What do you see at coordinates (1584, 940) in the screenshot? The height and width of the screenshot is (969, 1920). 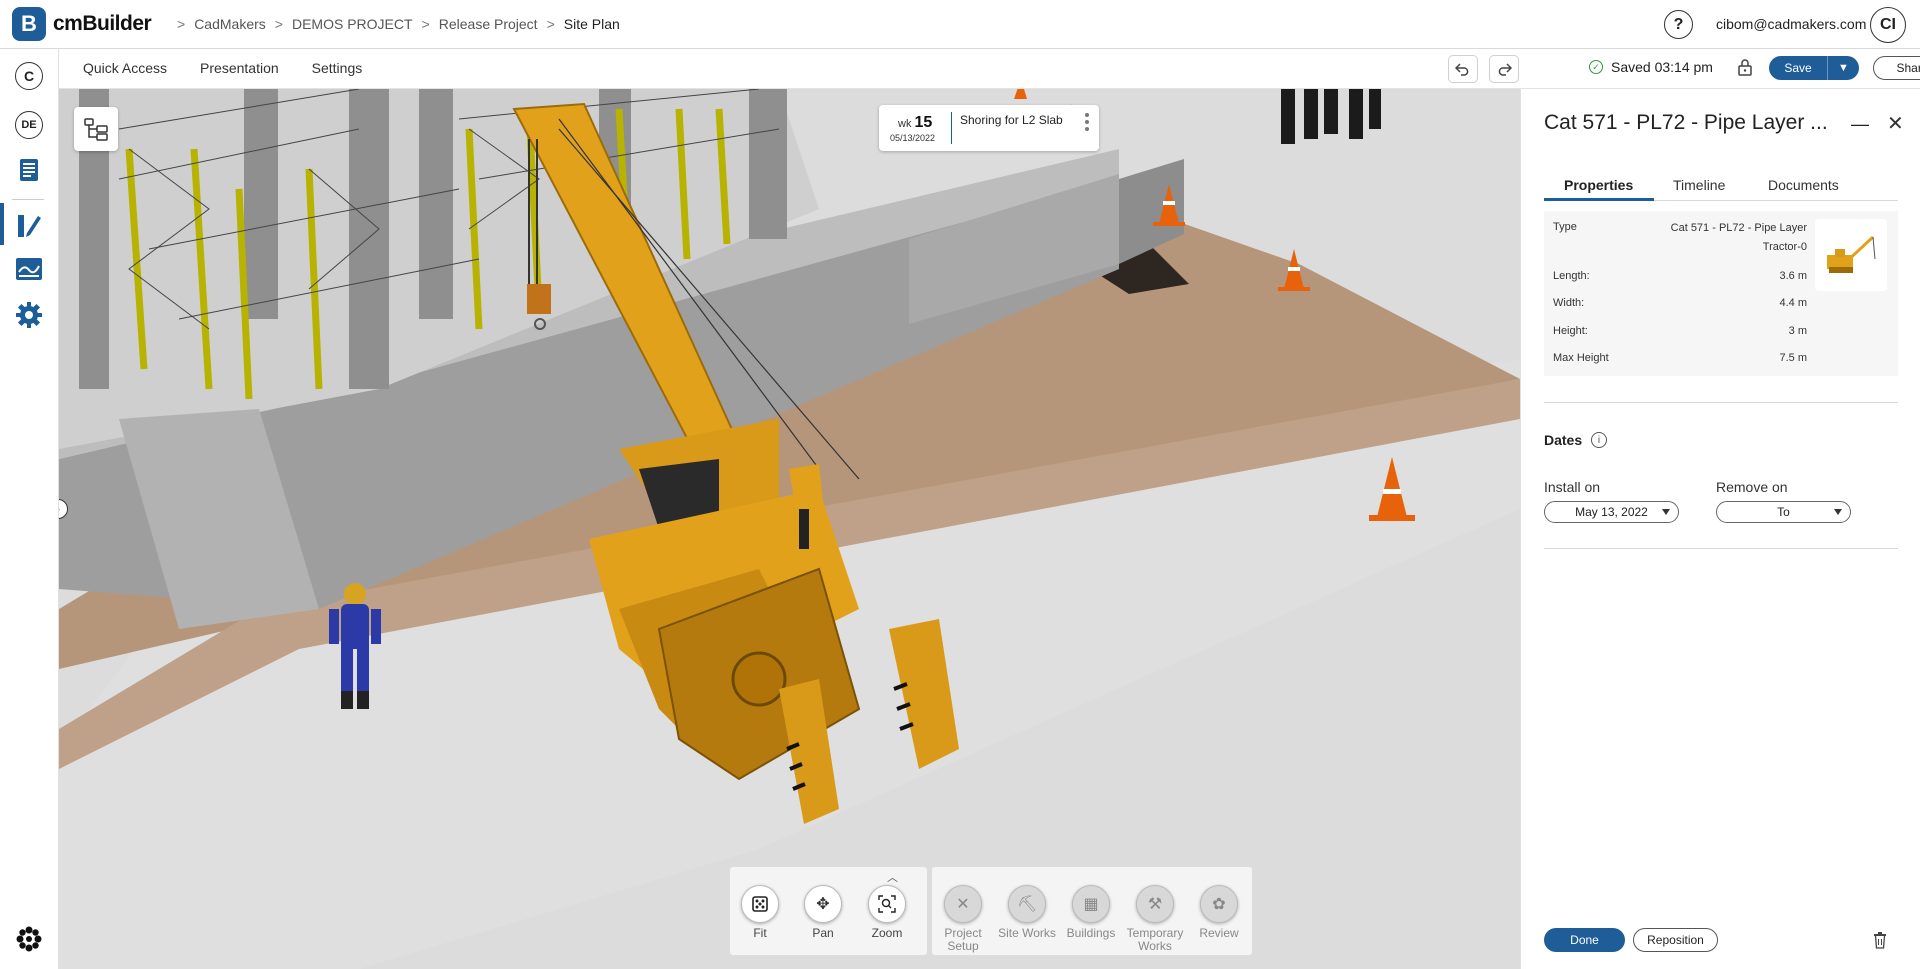 I see `done-button: Done` at bounding box center [1584, 940].